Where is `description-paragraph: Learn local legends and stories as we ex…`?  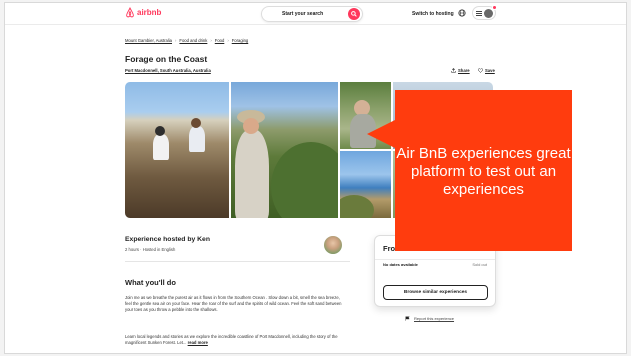 description-paragraph: Learn local legends and stories as we ex… is located at coordinates (236, 340).